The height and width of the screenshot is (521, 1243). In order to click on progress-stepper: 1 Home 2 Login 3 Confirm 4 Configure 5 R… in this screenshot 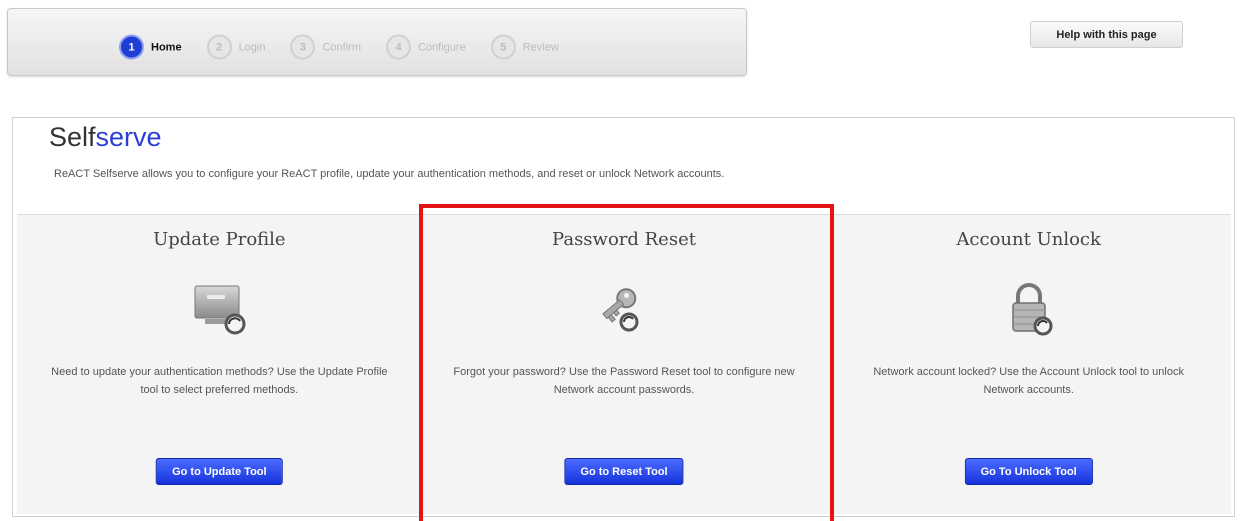, I will do `click(377, 42)`.